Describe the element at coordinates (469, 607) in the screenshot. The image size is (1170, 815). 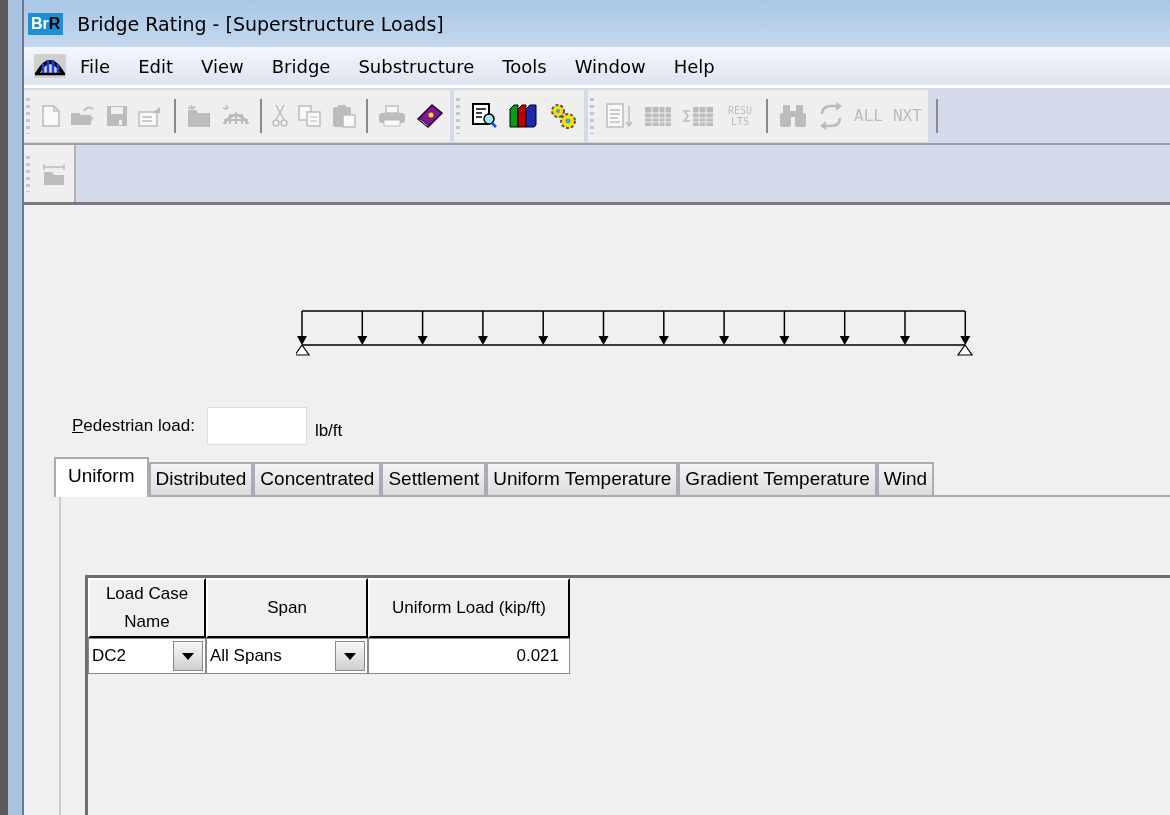
I see `column-header: Uniform Load (kip/ft)` at that location.